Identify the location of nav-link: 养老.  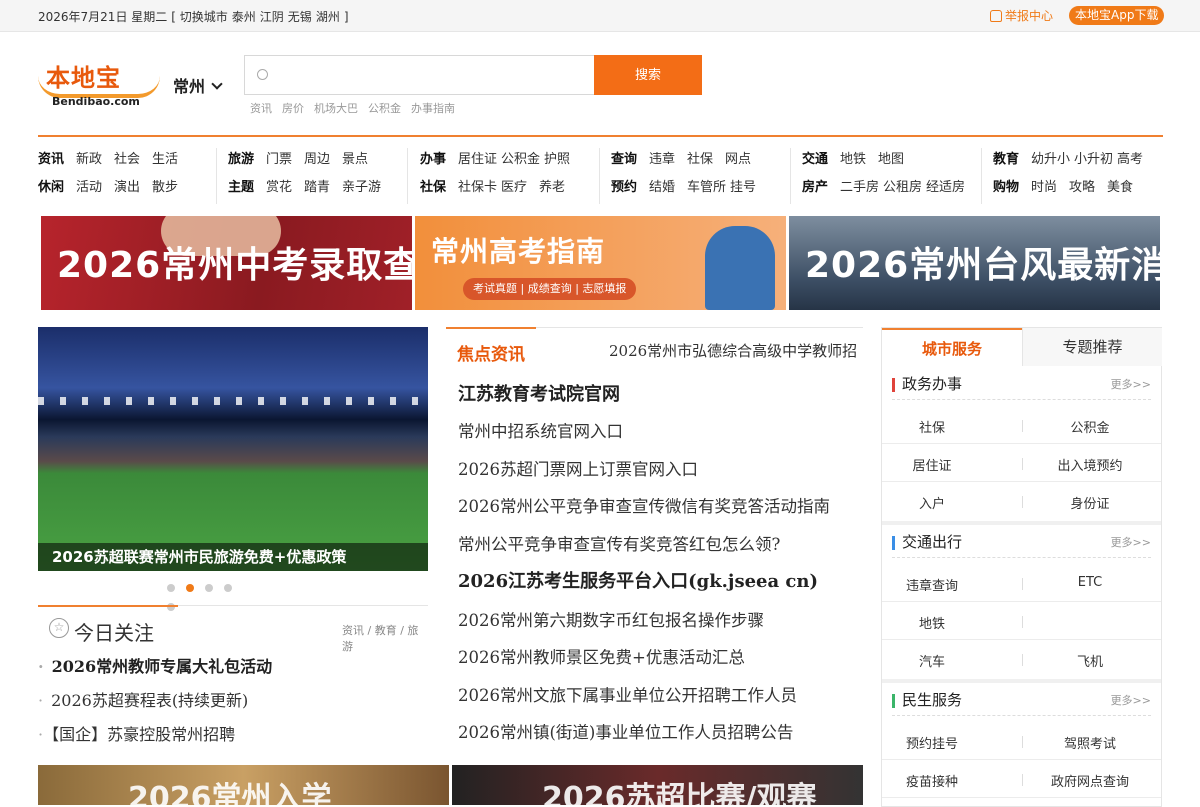
(552, 187).